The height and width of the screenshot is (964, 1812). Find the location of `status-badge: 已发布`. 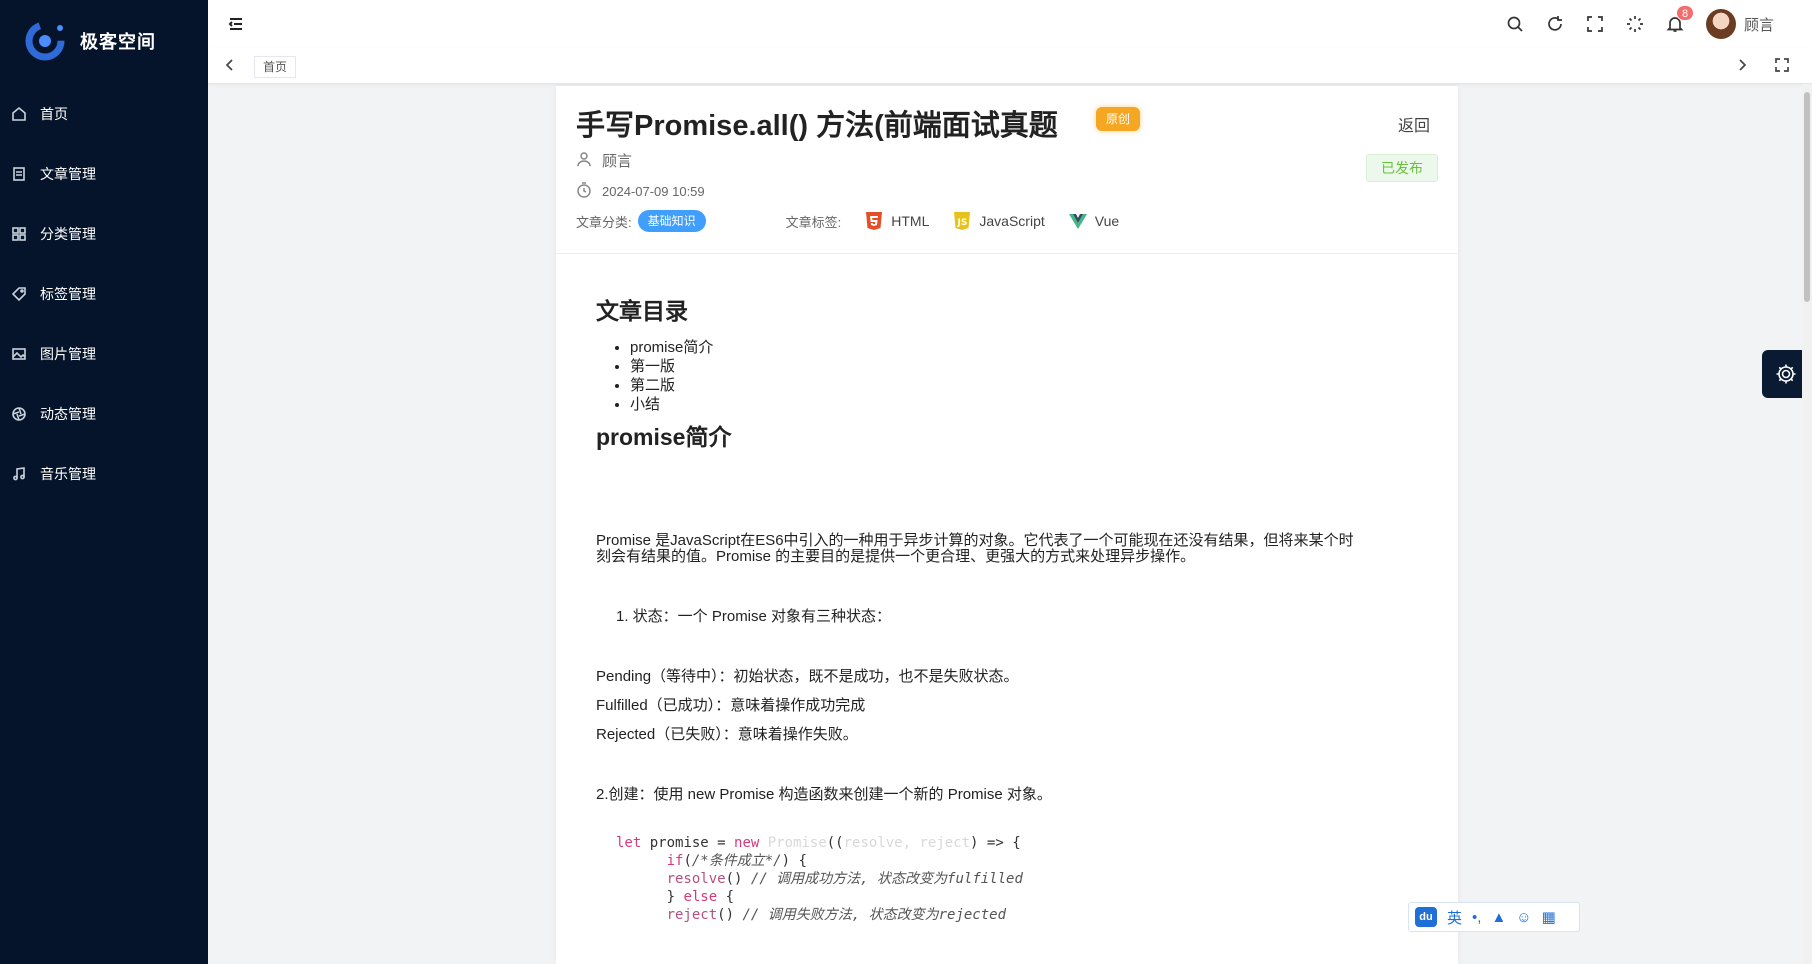

status-badge: 已发布 is located at coordinates (1402, 168).